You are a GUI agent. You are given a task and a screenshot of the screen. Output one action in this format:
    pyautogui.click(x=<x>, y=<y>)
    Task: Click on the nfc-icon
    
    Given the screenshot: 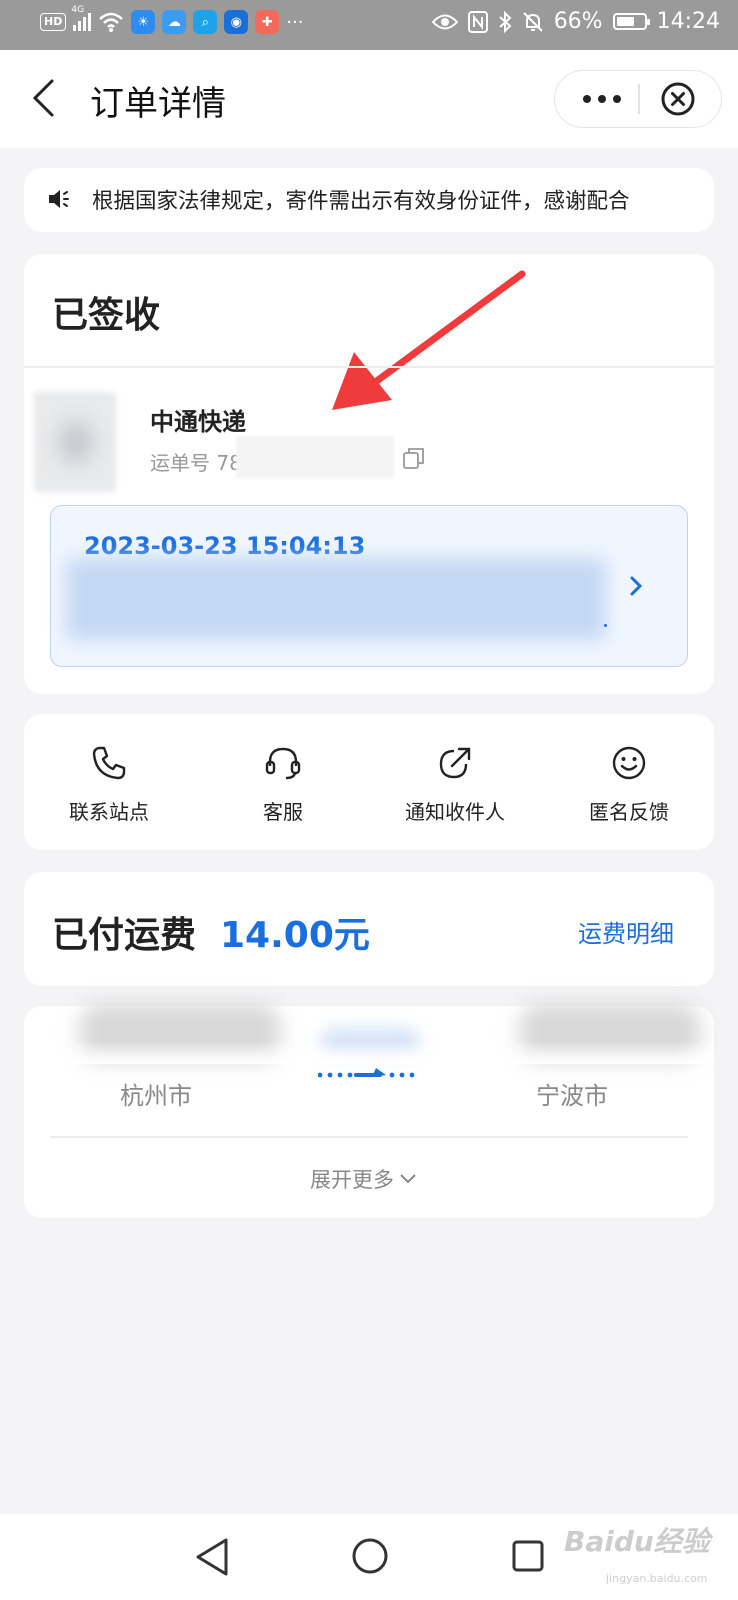 What is the action you would take?
    pyautogui.click(x=477, y=21)
    